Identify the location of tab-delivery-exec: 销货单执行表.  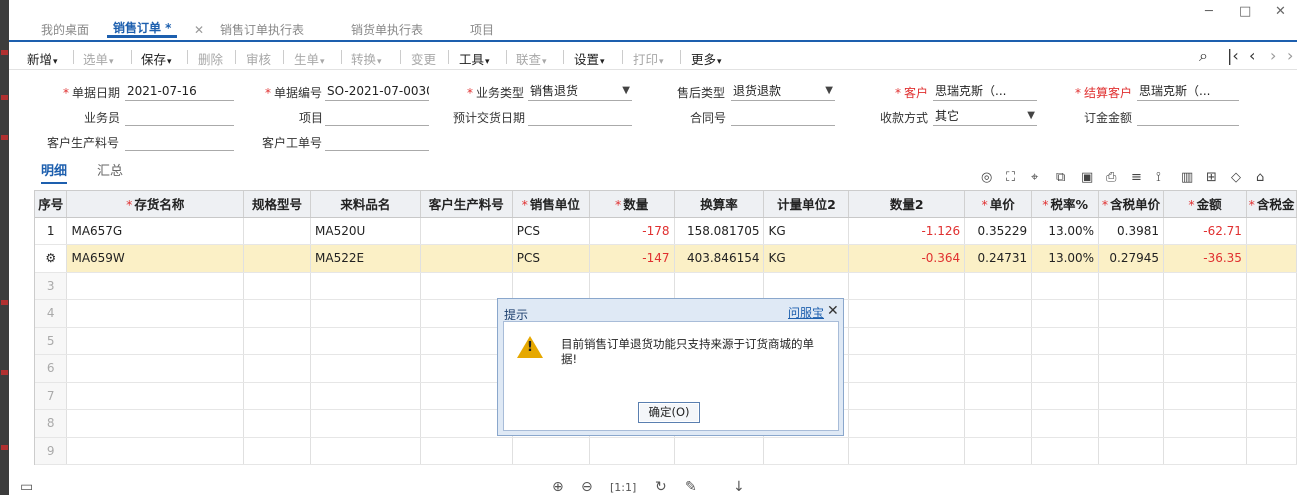
(387, 30).